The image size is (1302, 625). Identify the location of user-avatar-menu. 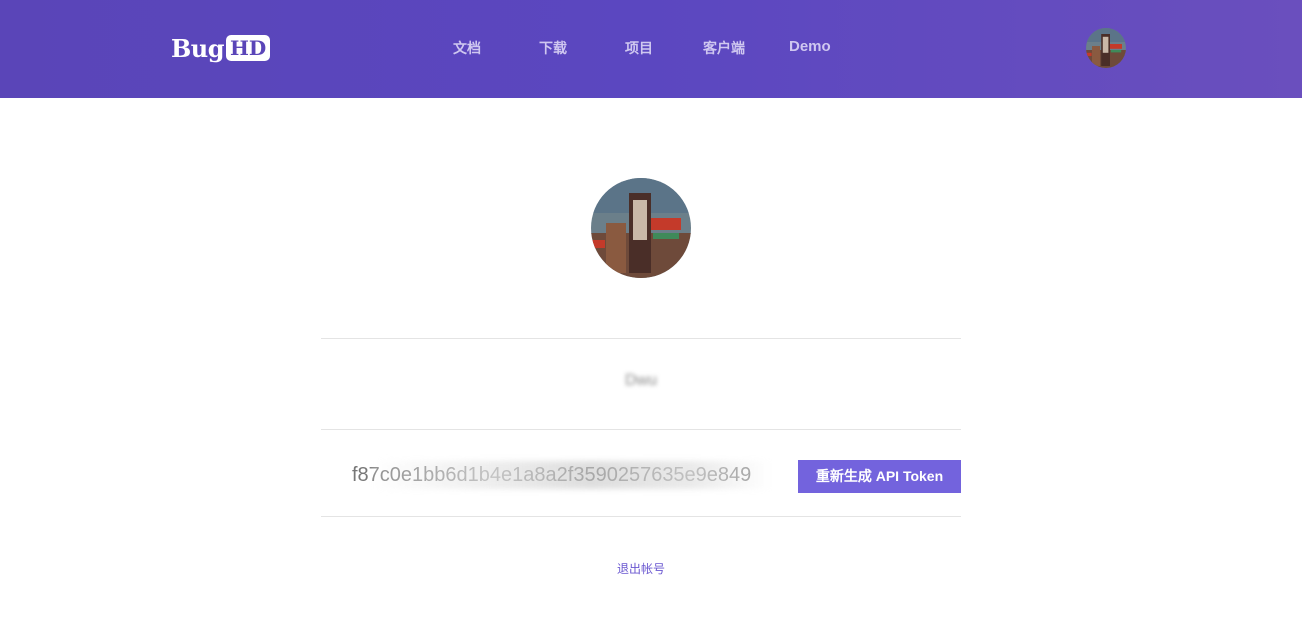
(1106, 48).